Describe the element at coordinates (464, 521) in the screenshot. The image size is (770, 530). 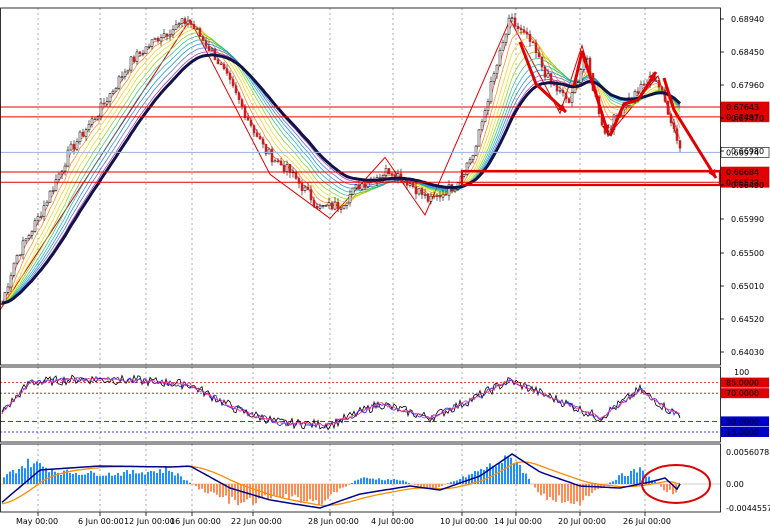
I see `x-tick-label: 10 Jul 00:00` at that location.